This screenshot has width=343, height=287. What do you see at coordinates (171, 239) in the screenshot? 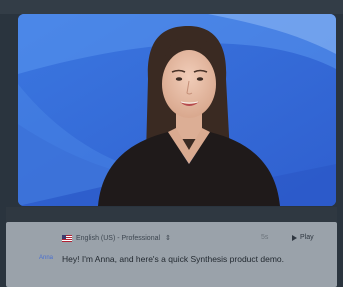
I see `editor-toolbar: English (US) - Professional ⇕ 5s Play` at bounding box center [171, 239].